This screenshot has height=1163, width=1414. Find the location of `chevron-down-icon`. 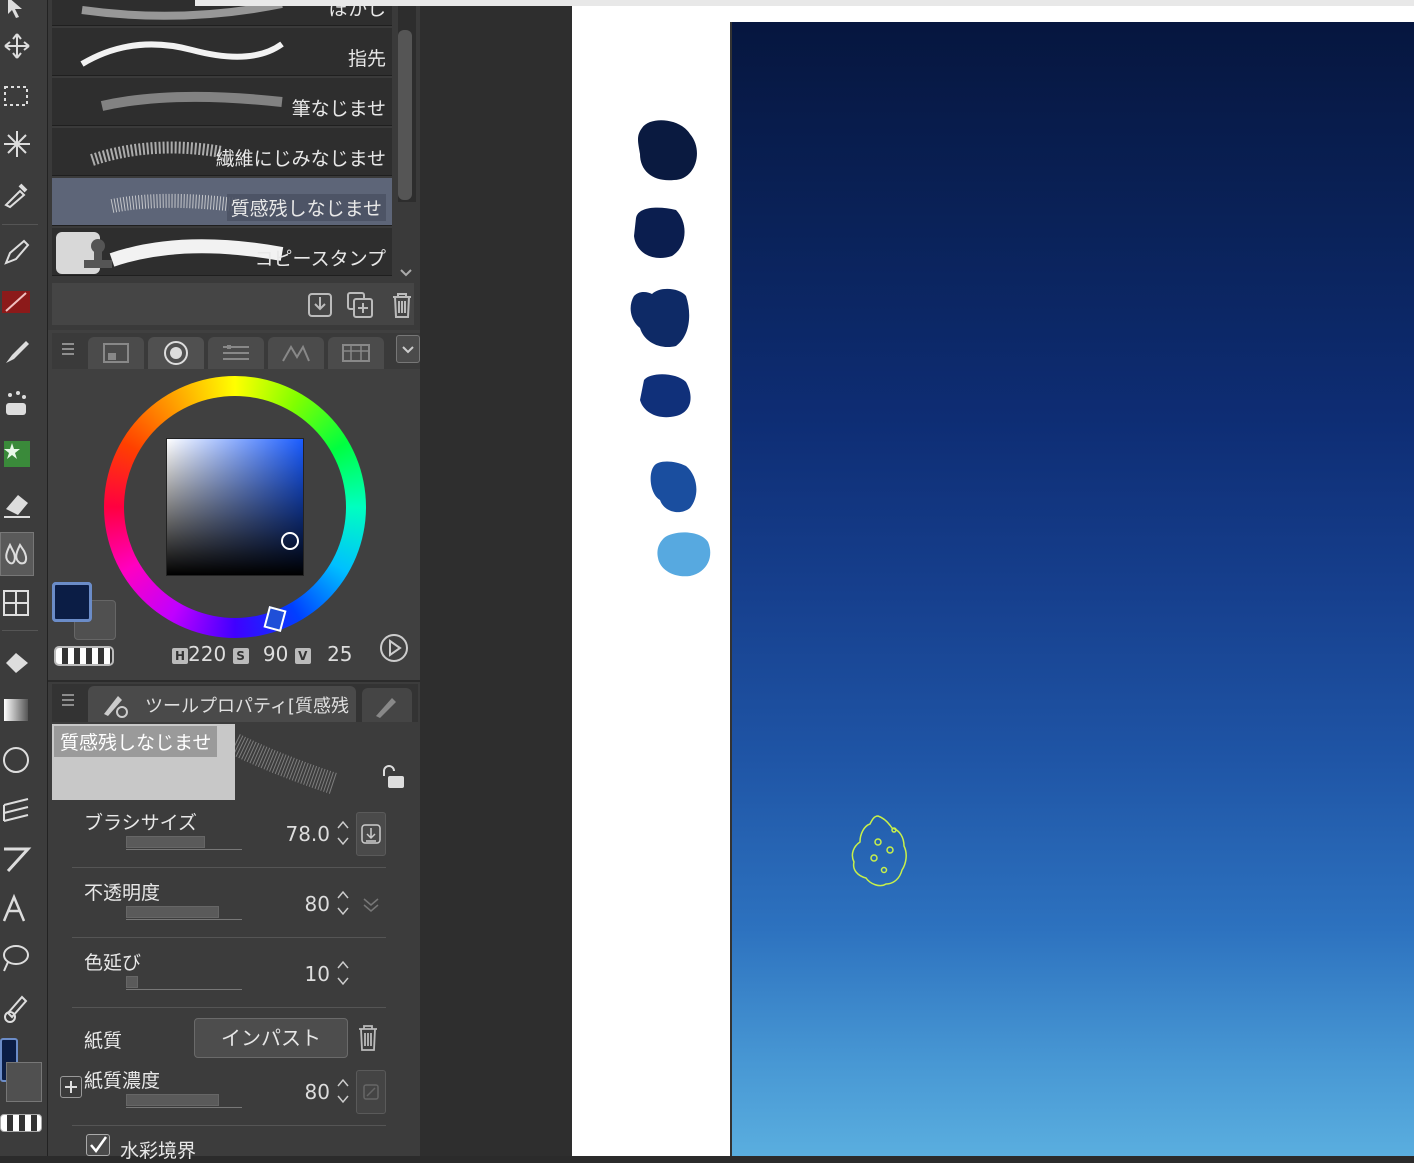

chevron-down-icon is located at coordinates (406, 272).